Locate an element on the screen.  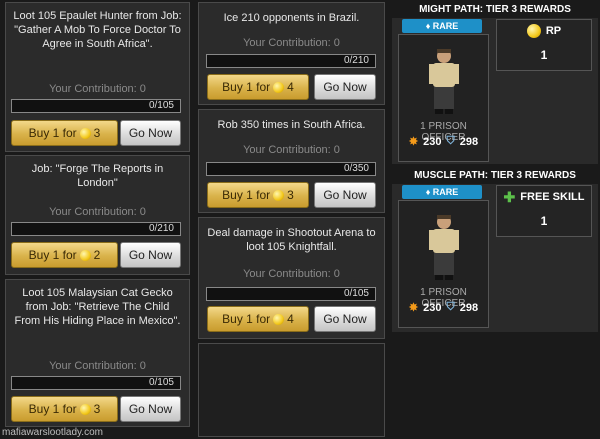
rp-icon is located at coordinates (533, 31).